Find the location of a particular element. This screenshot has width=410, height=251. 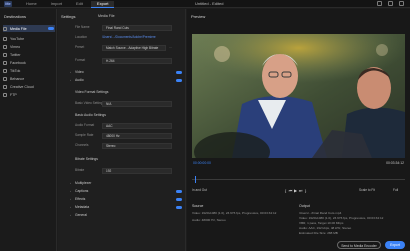

basic-video-label: Basic Video Settings is located at coordinates (90, 103).